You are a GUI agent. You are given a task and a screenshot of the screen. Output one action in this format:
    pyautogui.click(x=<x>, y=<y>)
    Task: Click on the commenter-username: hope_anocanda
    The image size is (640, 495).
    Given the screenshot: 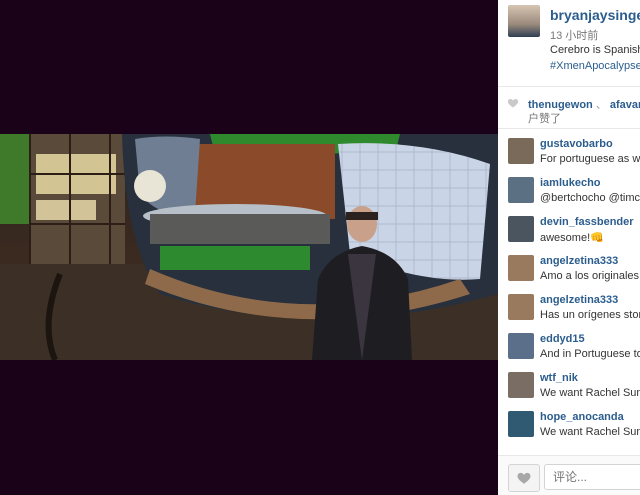 What is the action you would take?
    pyautogui.click(x=582, y=417)
    